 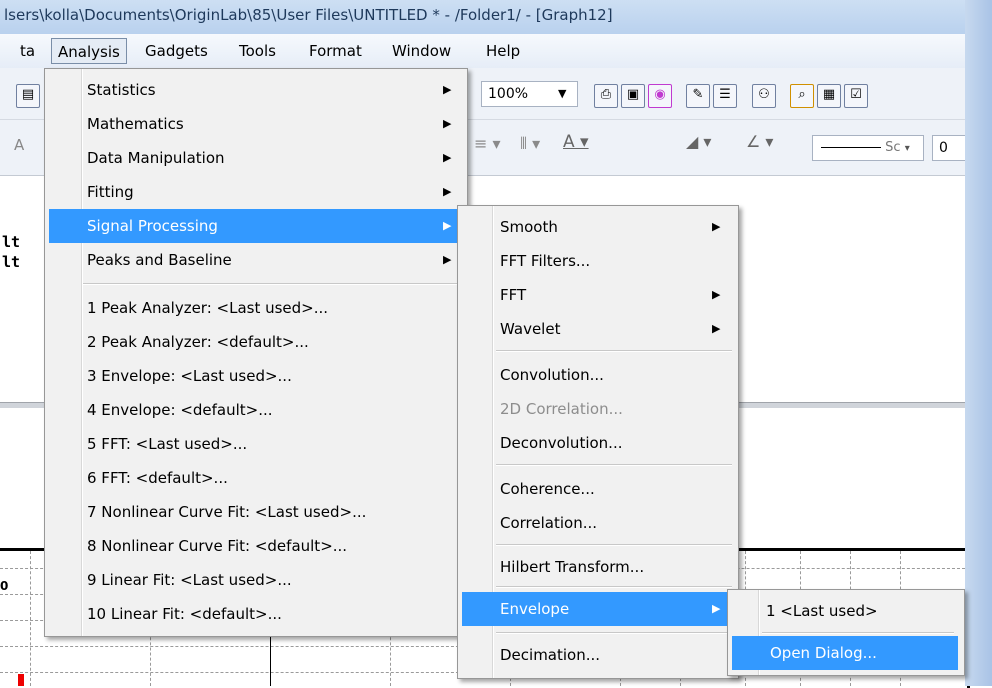 What do you see at coordinates (487, 143) in the screenshot?
I see `align-icon: ≡ ▾` at bounding box center [487, 143].